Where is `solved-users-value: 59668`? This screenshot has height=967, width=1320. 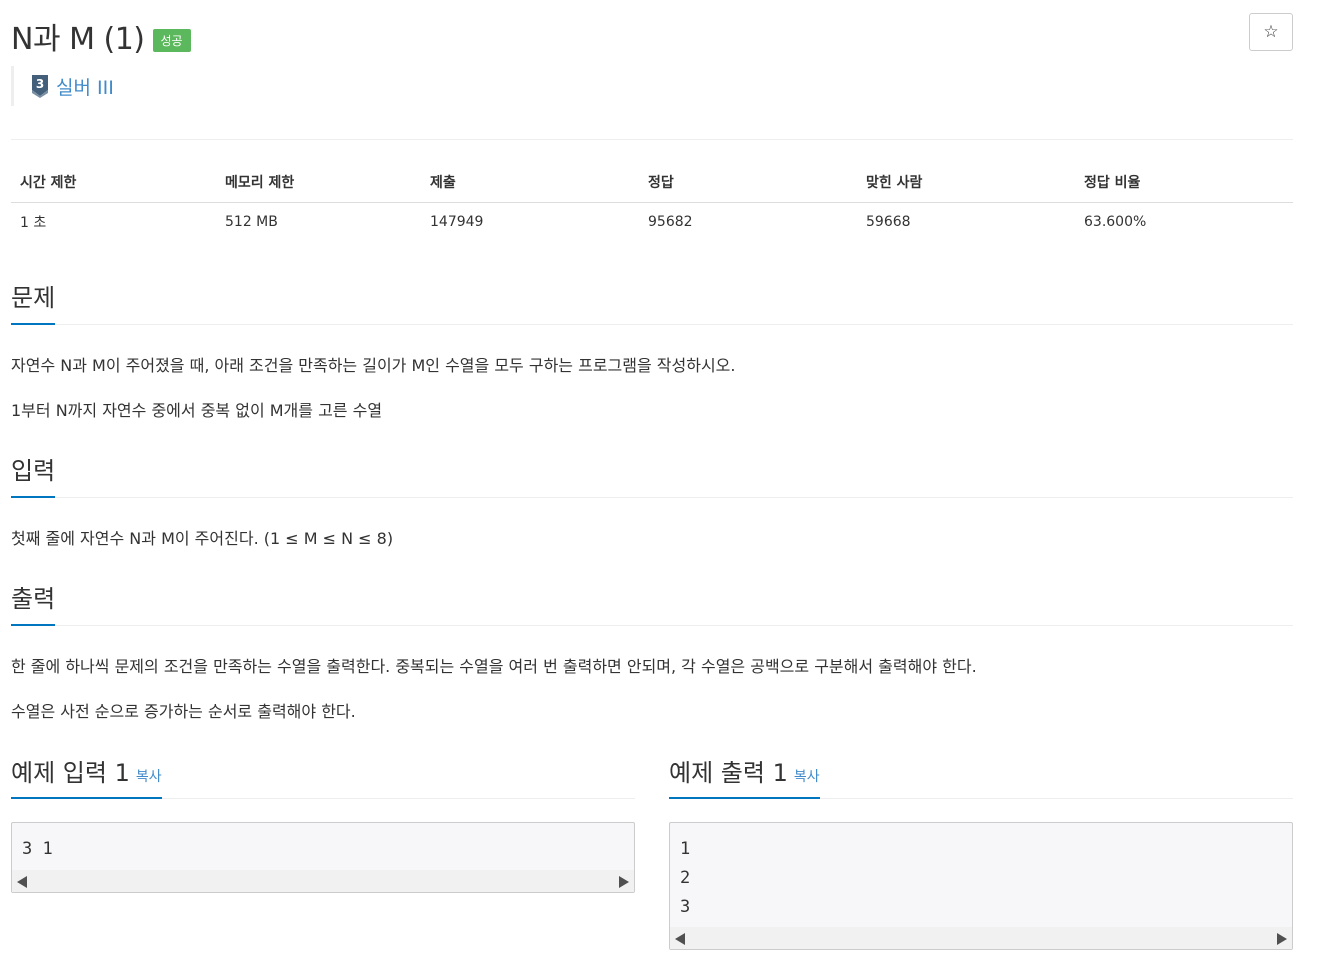
solved-users-value: 59668 is located at coordinates (888, 222).